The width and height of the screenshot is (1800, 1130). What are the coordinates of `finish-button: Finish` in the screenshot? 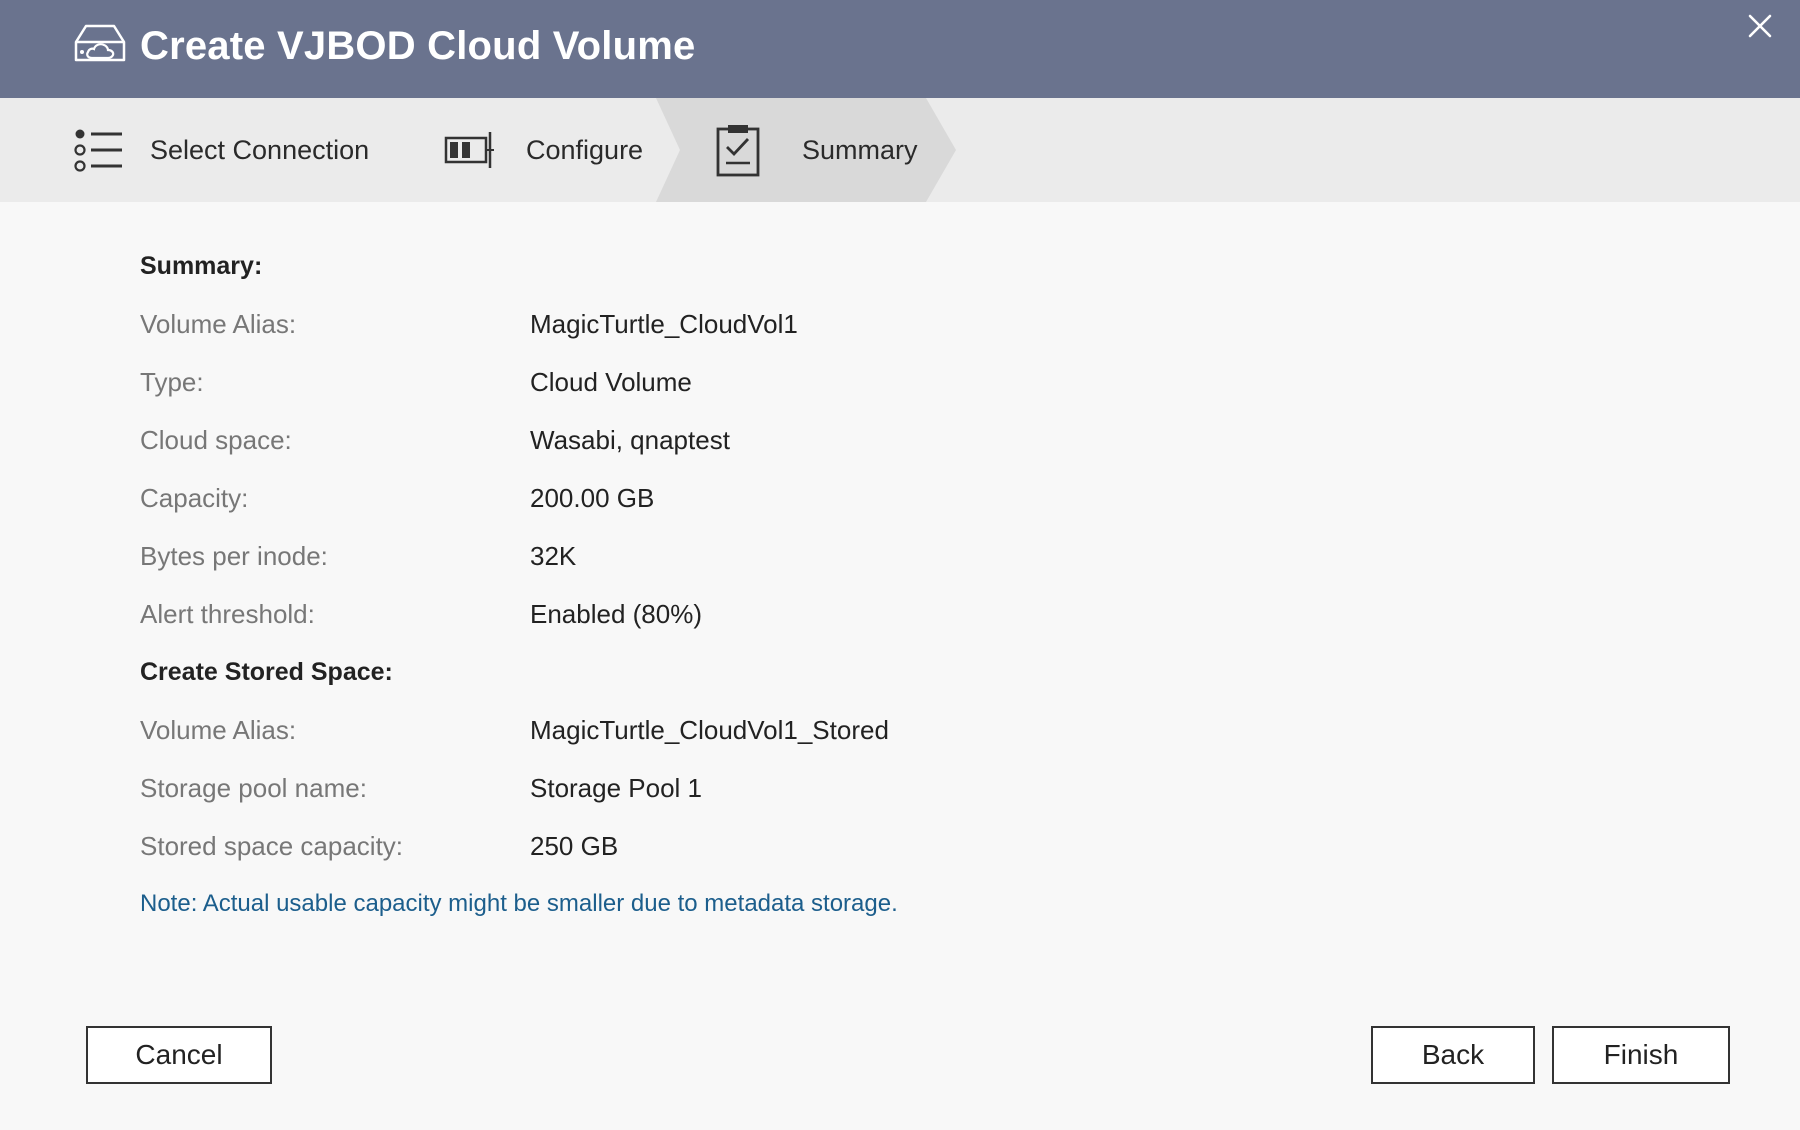 It's located at (1641, 1055).